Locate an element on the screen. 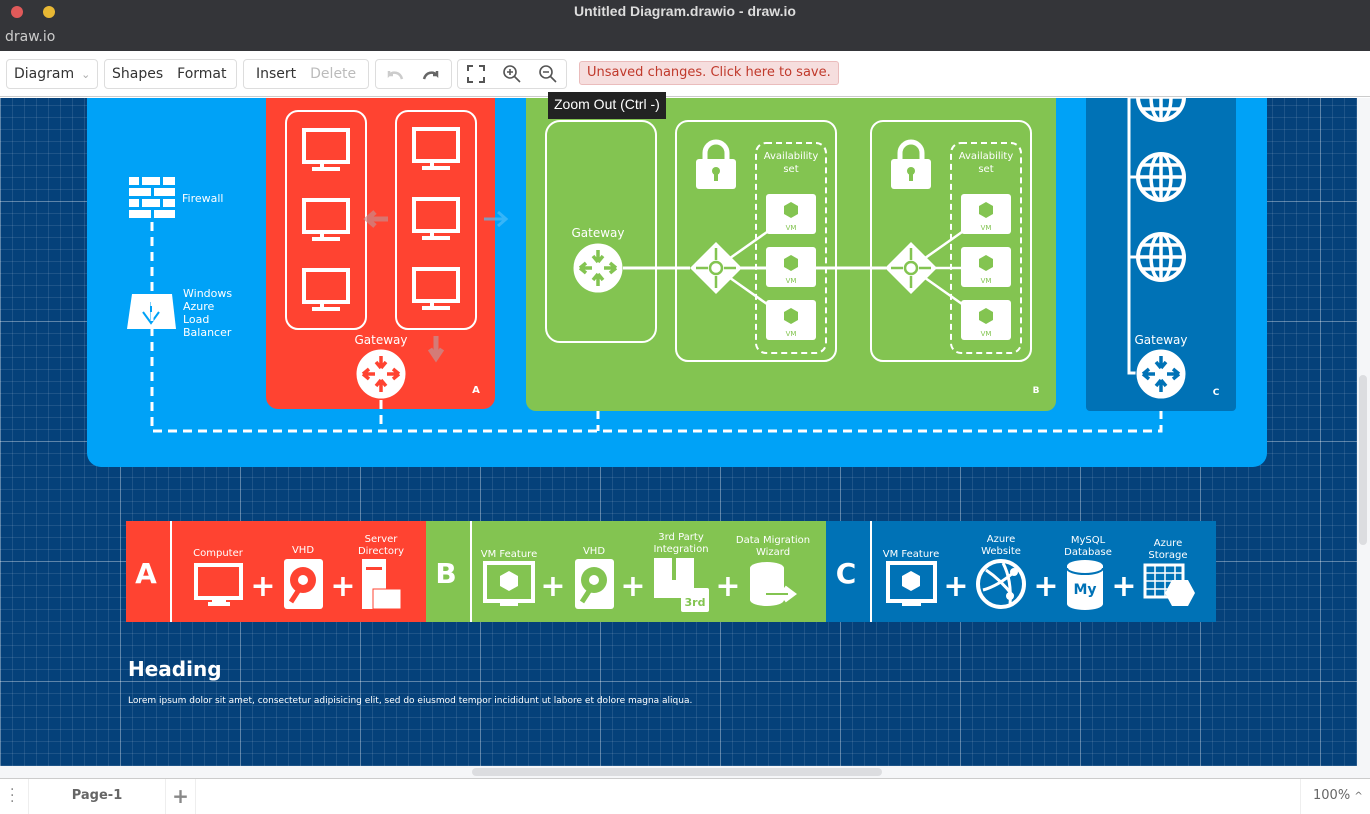 This screenshot has height=814, width=1370. panel-c: Gateway C is located at coordinates (1161, 254).